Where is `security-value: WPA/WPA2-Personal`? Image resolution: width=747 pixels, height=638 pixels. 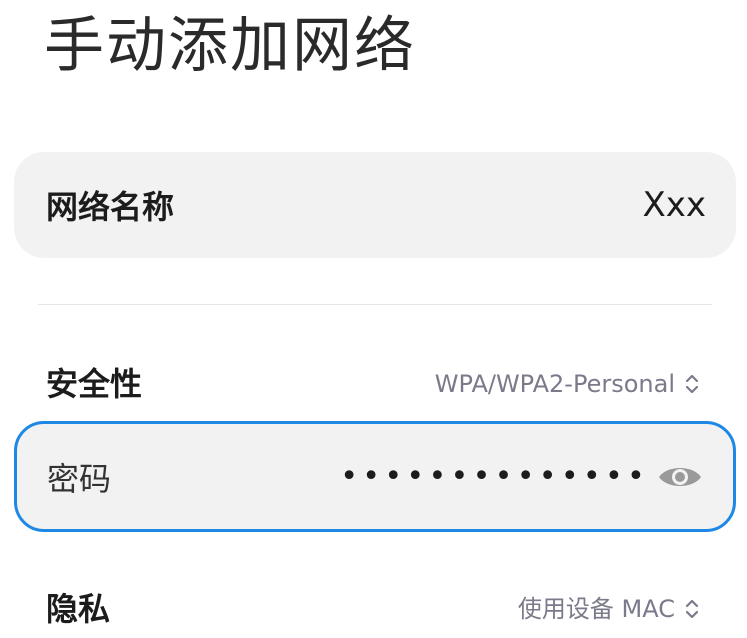
security-value: WPA/WPA2-Personal is located at coordinates (554, 384).